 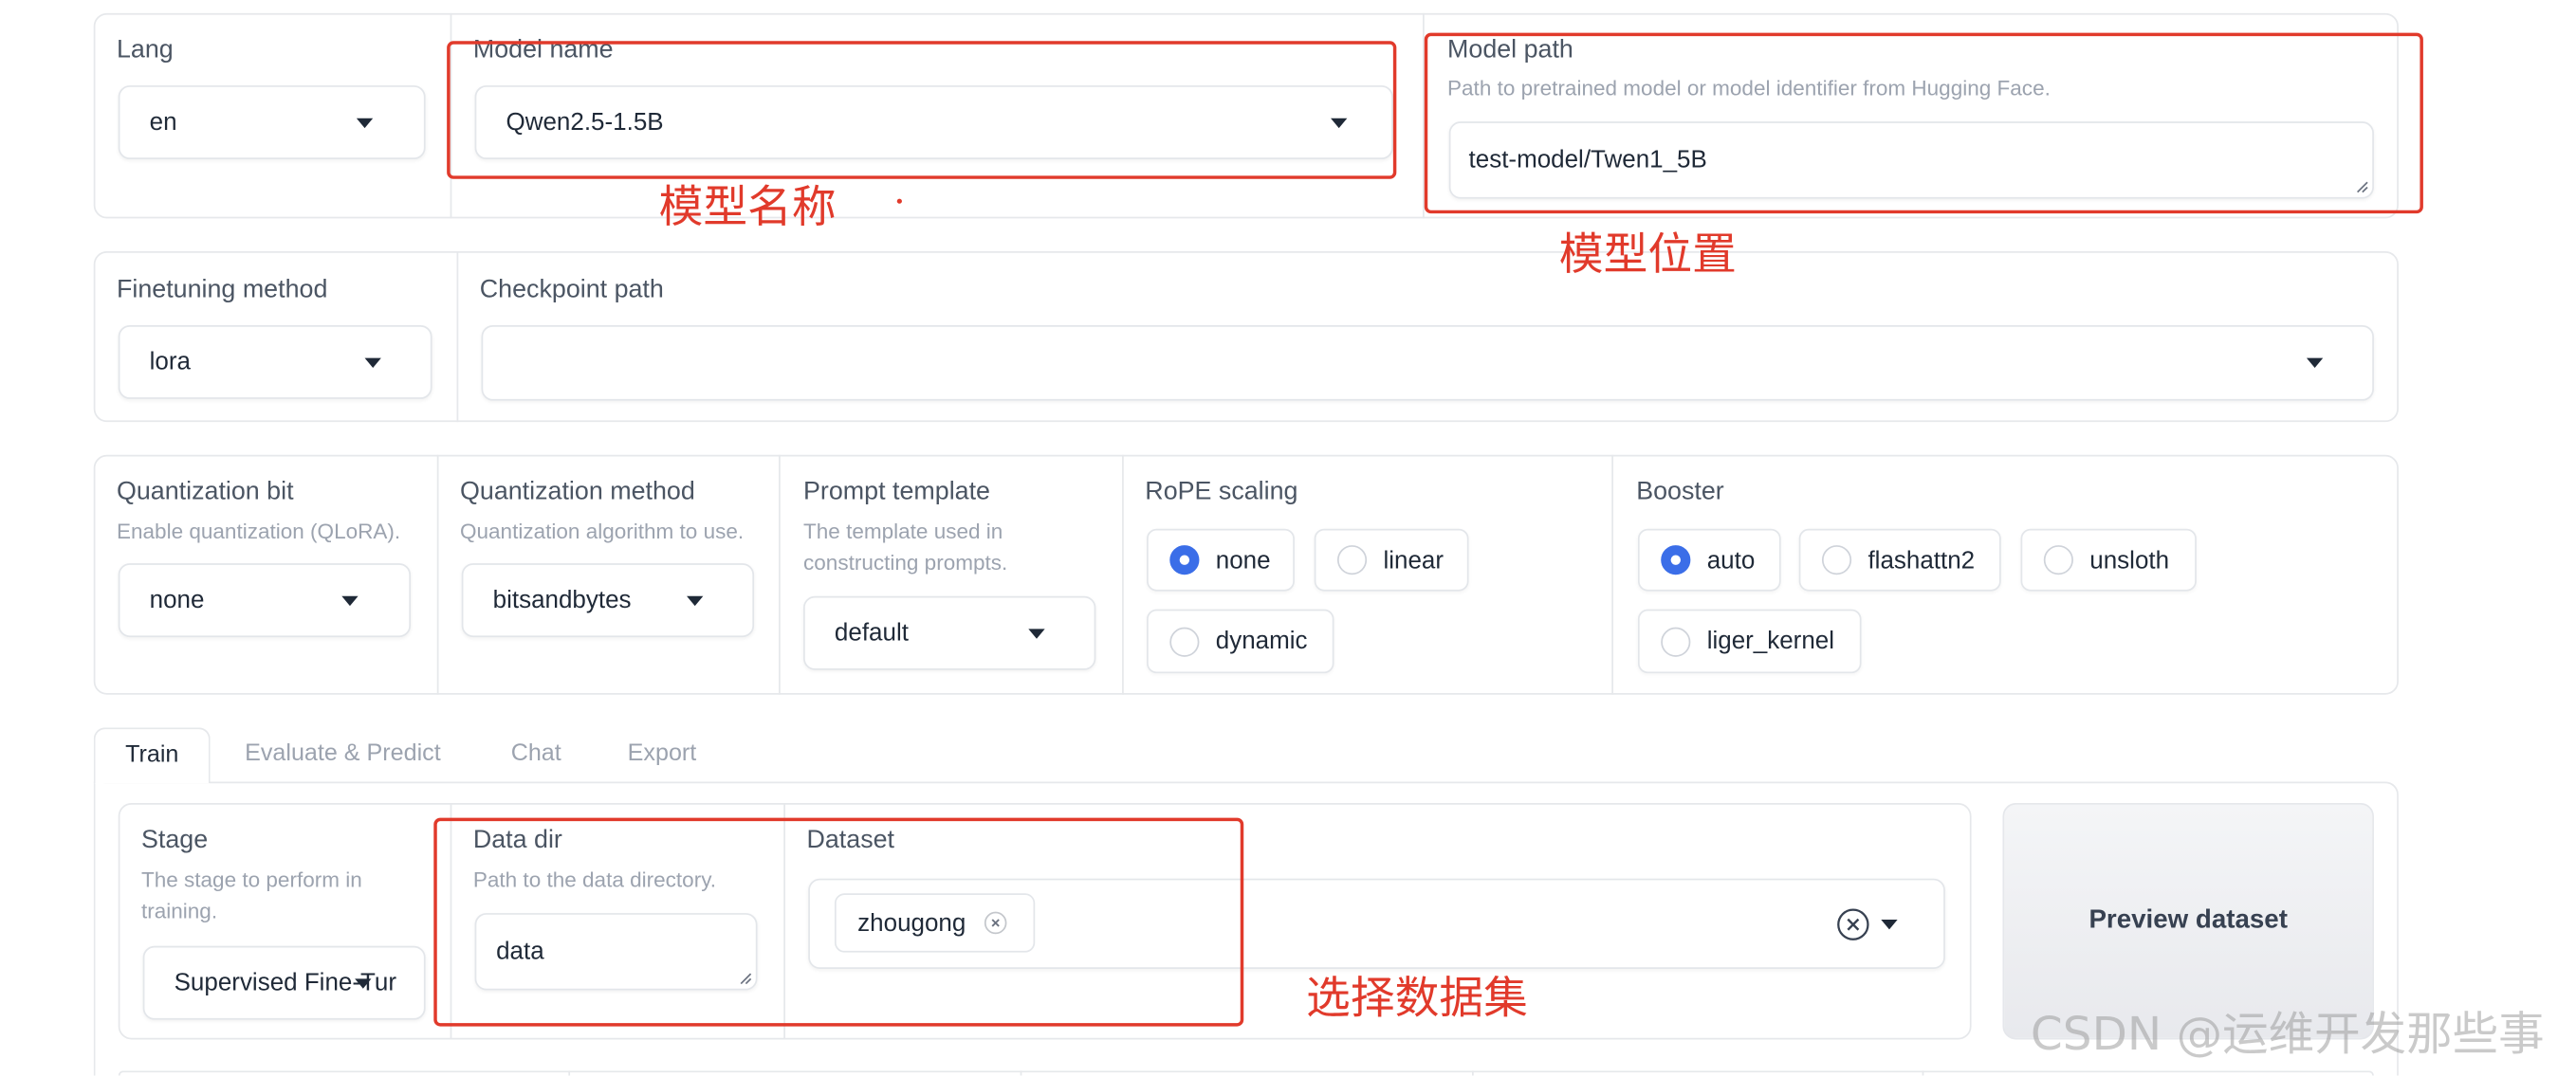 What do you see at coordinates (275, 361) in the screenshot?
I see `finetuning-method-dropdown: lora` at bounding box center [275, 361].